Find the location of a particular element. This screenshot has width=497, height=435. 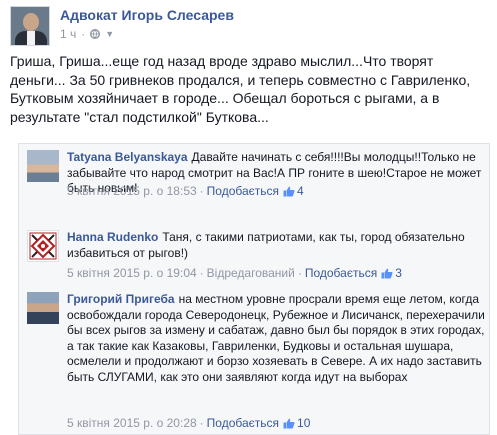

post-time: 1 ч is located at coordinates (68, 34).